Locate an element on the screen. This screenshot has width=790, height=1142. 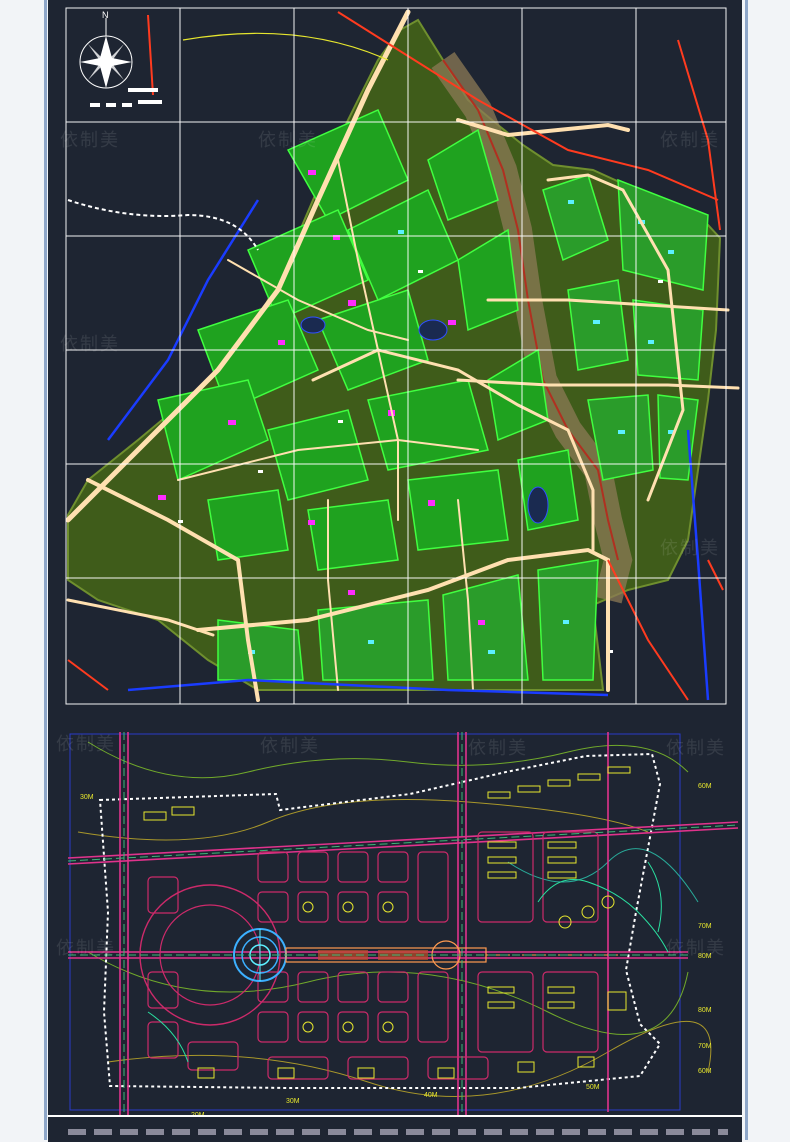
left-border-rule is located at coordinates (45, 570).